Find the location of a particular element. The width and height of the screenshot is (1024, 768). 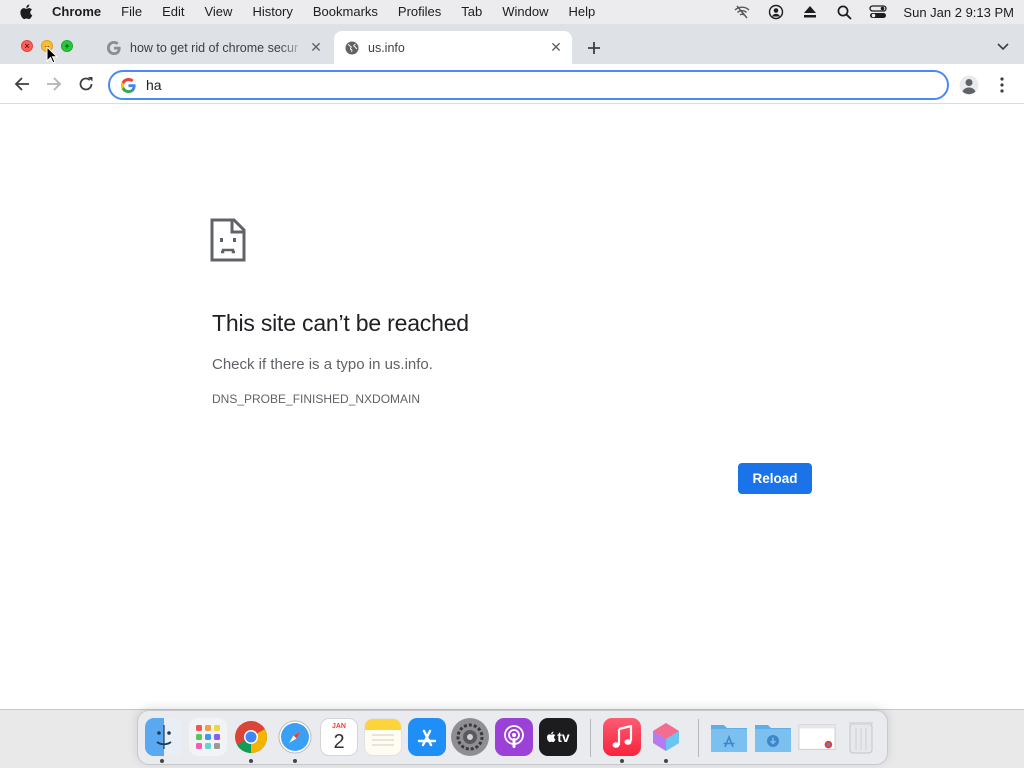

tab-title: us.info is located at coordinates (386, 47).